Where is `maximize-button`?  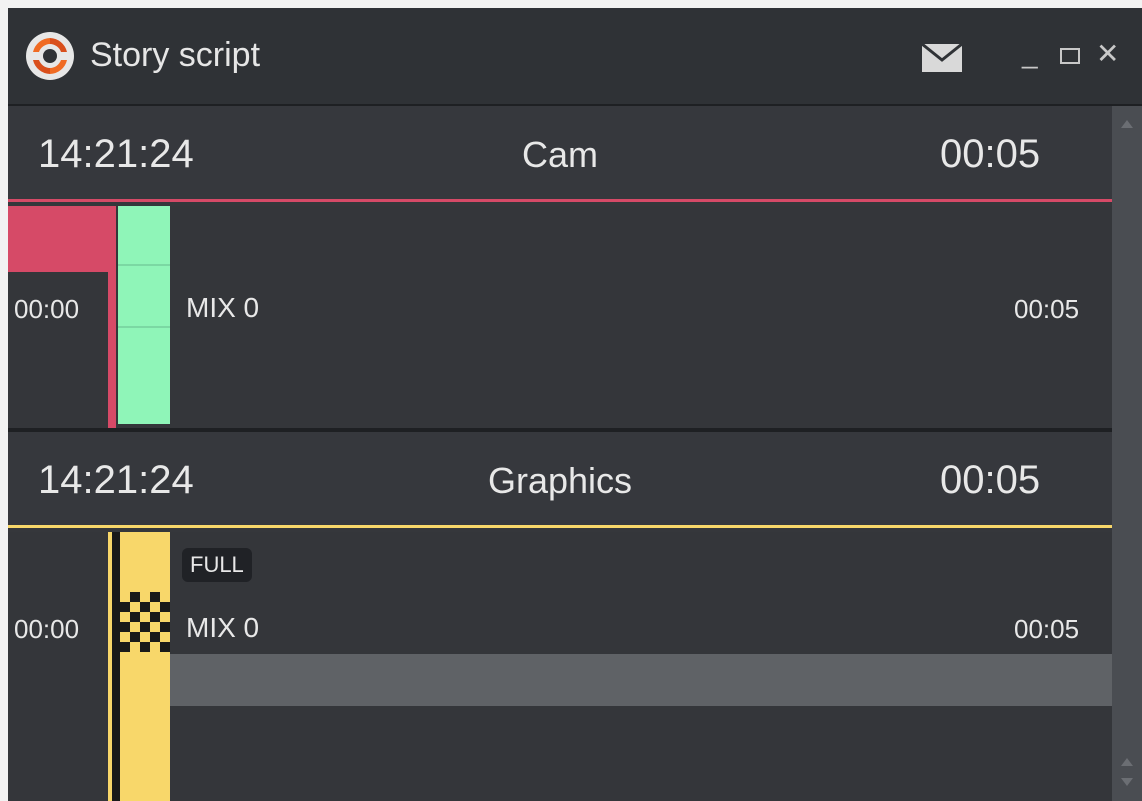
maximize-button is located at coordinates (1070, 56).